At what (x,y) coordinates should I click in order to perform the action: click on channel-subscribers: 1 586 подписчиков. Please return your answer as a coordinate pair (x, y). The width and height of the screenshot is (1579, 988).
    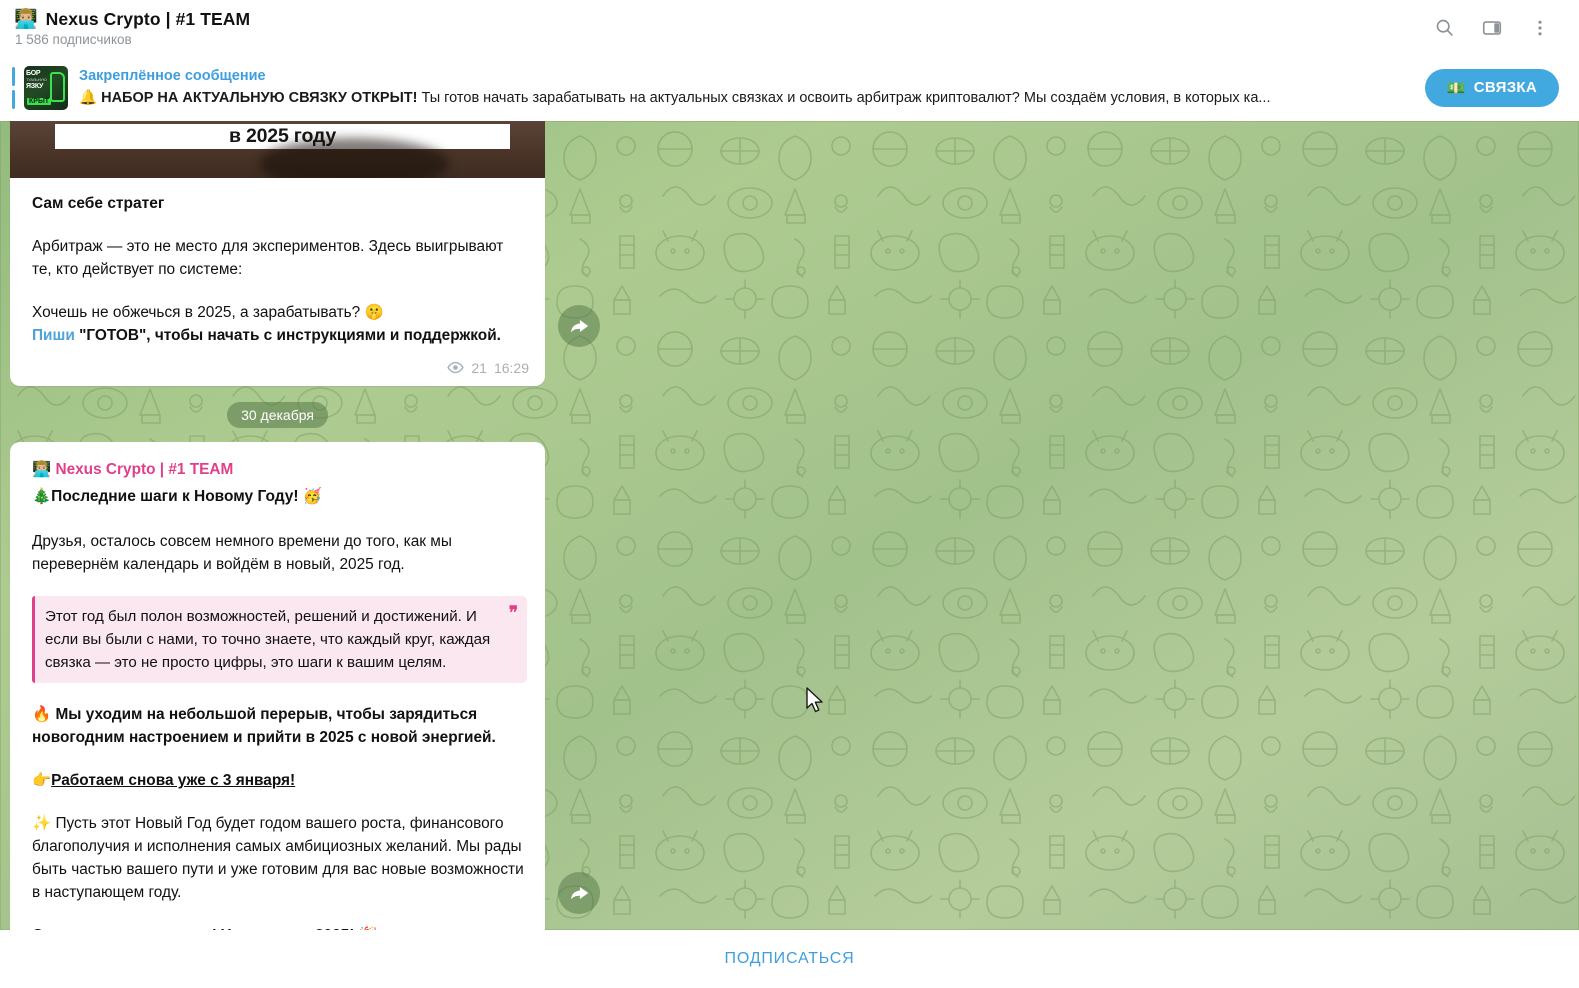
    Looking at the image, I should click on (73, 39).